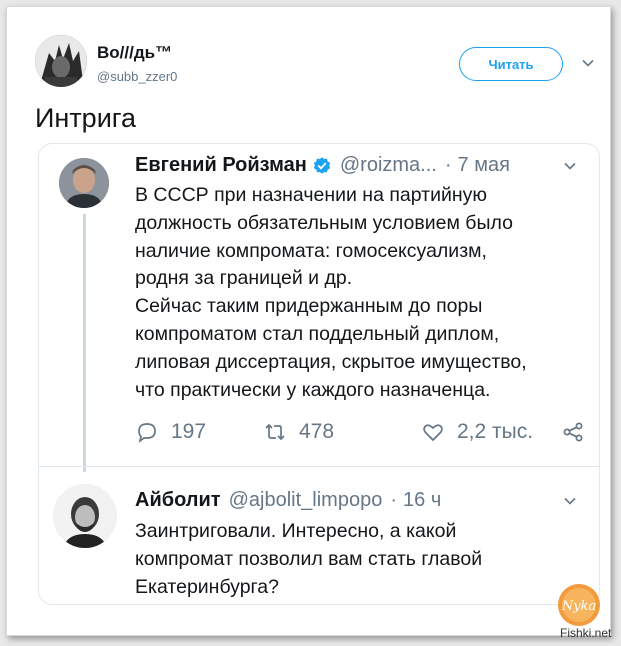 This screenshot has height=646, width=621. Describe the element at coordinates (61, 61) in the screenshot. I see `author-avatar` at that location.